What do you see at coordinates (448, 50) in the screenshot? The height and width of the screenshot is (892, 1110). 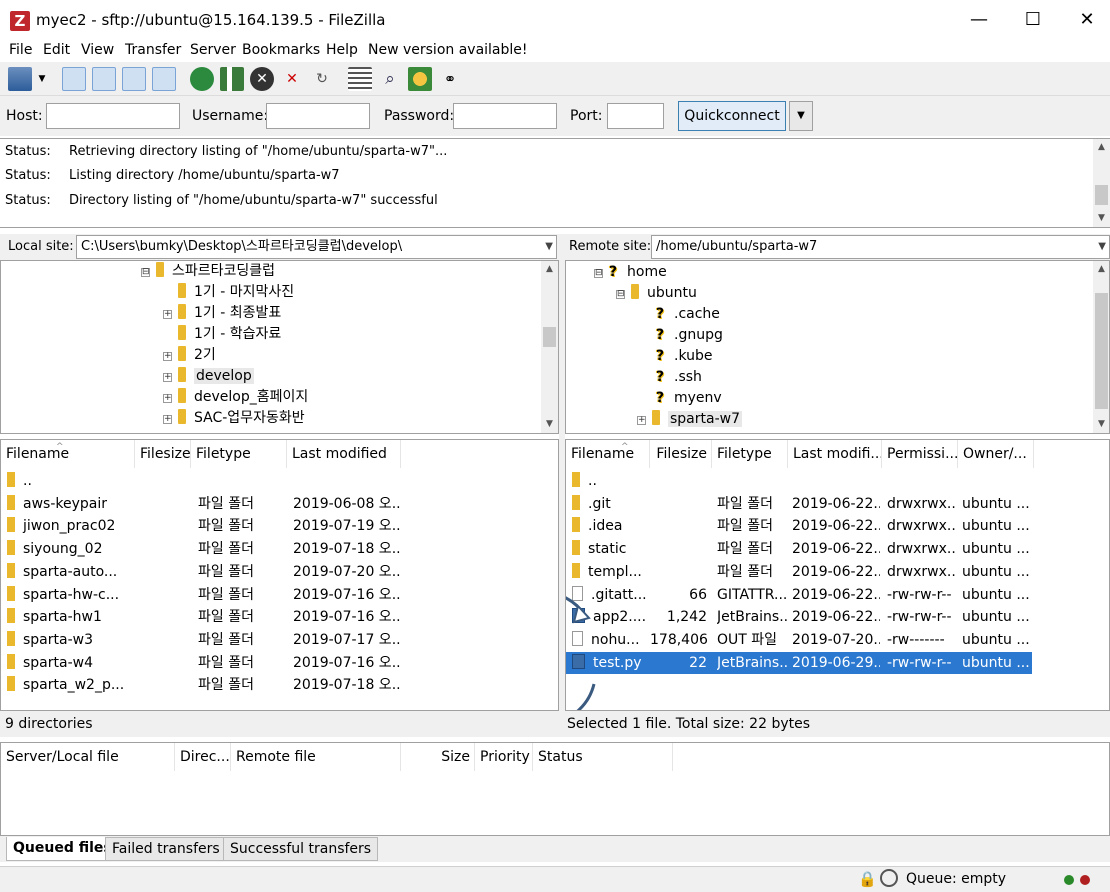 I see `menu-new-version: New version available!` at bounding box center [448, 50].